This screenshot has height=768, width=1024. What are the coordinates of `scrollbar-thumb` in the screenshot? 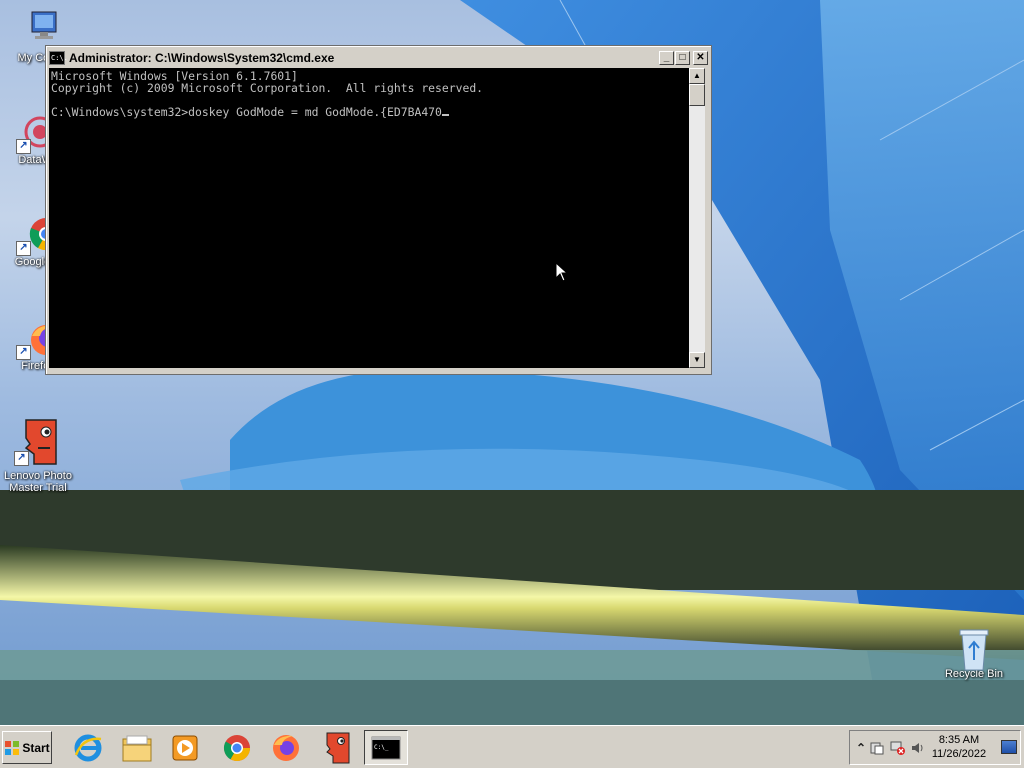 It's located at (697, 95).